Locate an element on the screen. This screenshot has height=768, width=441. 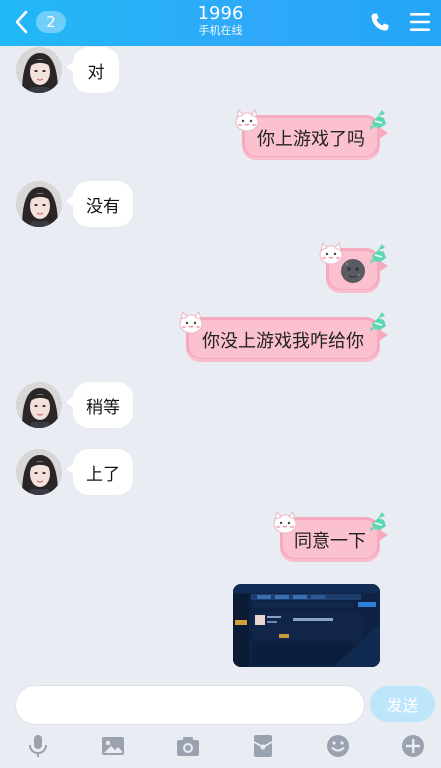
message-input is located at coordinates (190, 705).